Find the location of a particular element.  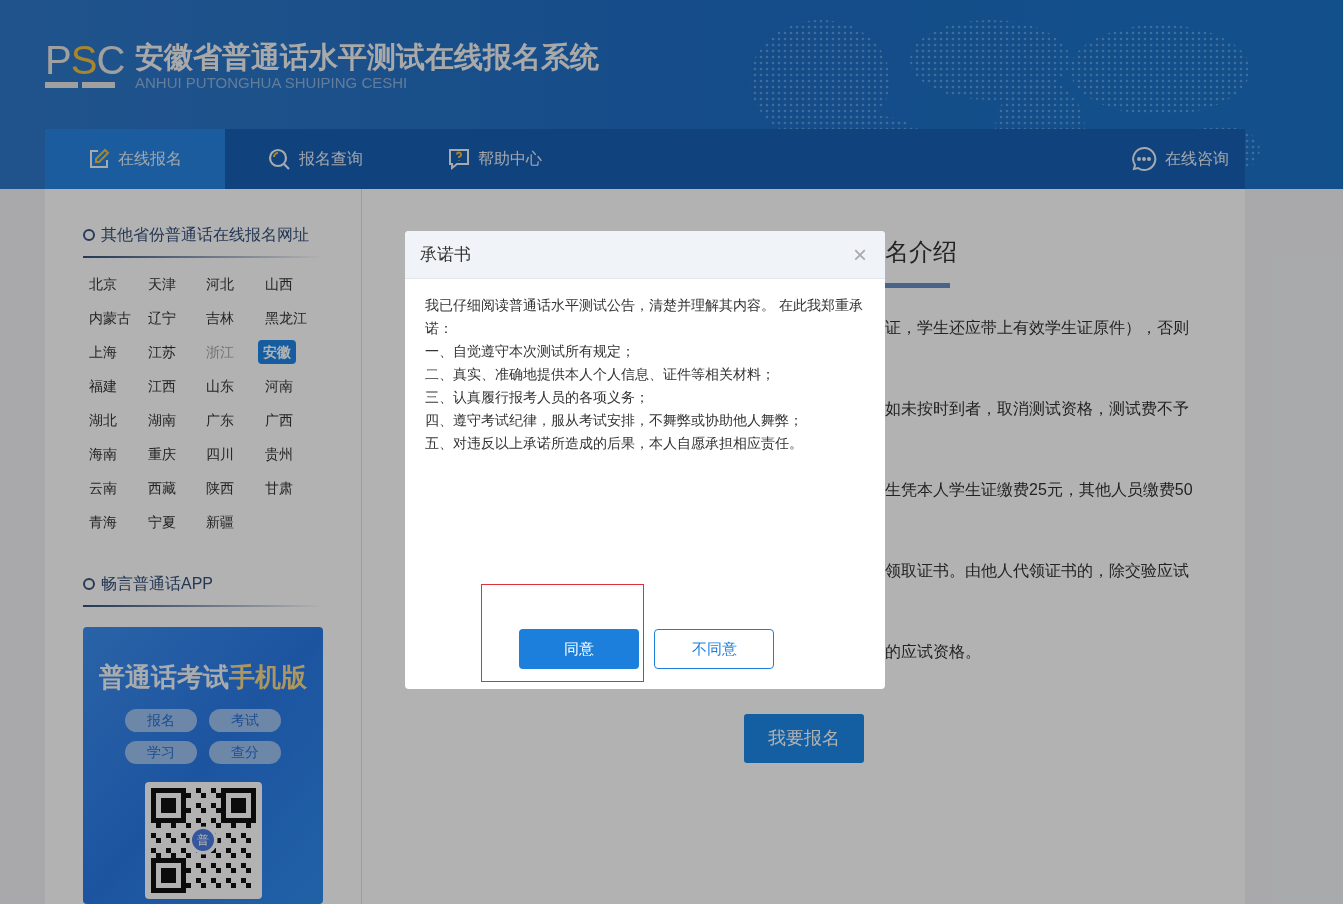

search-icon is located at coordinates (279, 159).